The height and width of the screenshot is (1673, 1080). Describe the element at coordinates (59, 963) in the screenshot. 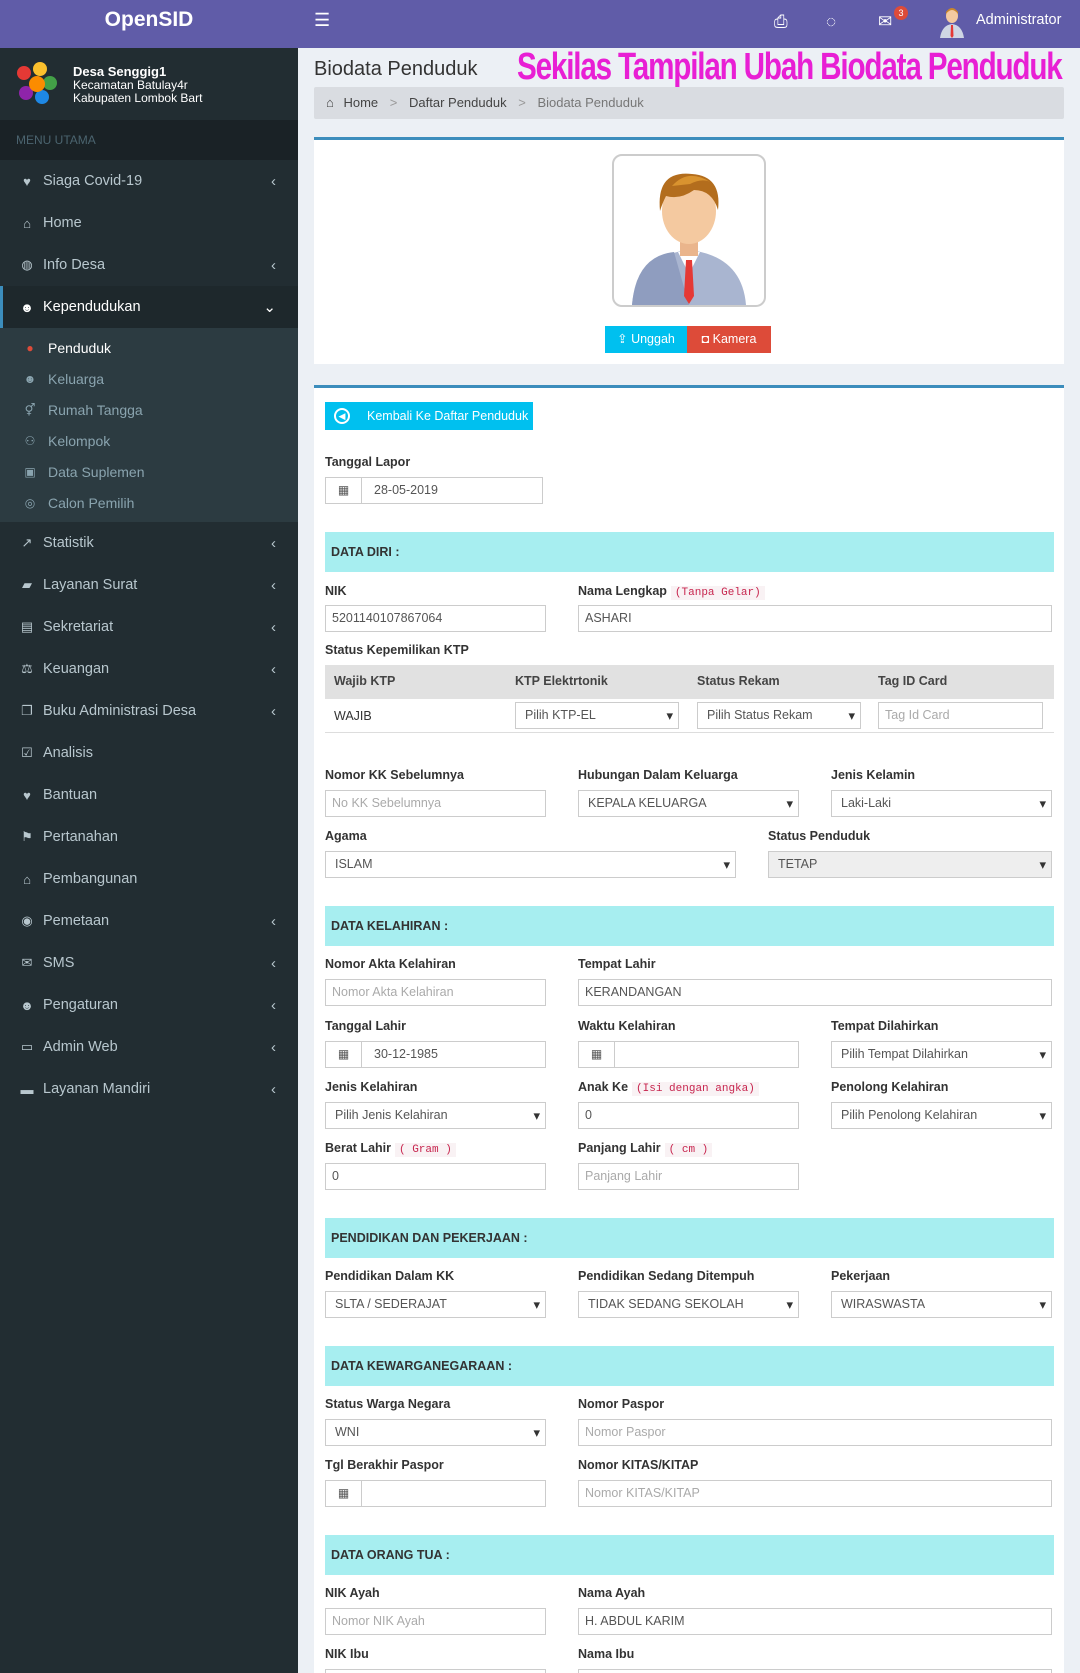

I see `sidebar-item-label: SMS` at that location.